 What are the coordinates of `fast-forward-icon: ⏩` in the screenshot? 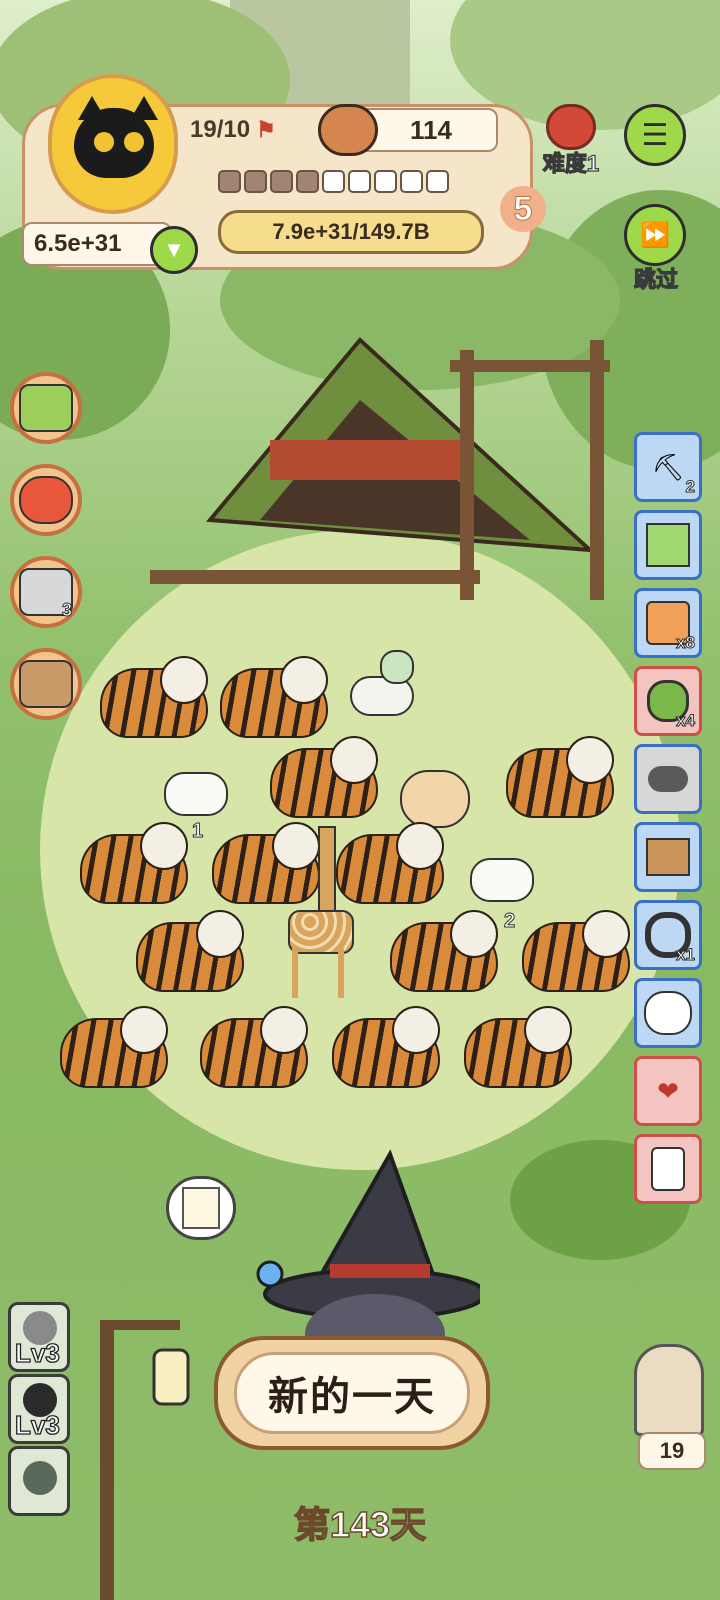 It's located at (655, 235).